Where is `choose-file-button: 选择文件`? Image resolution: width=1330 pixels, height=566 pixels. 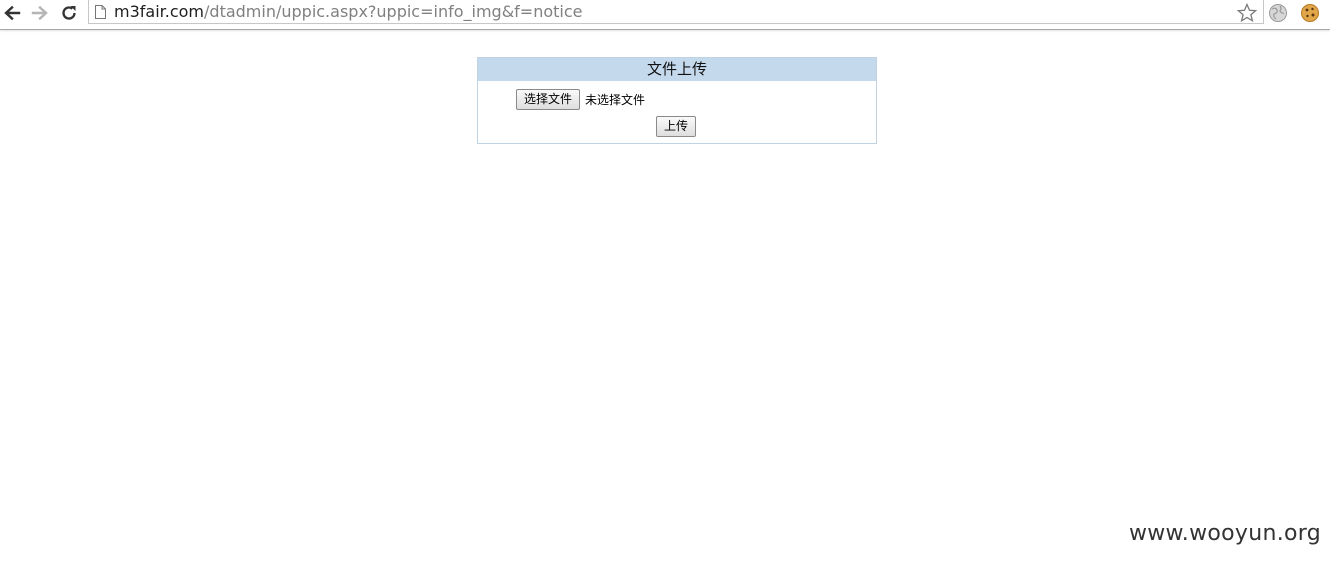 choose-file-button: 选择文件 is located at coordinates (548, 99).